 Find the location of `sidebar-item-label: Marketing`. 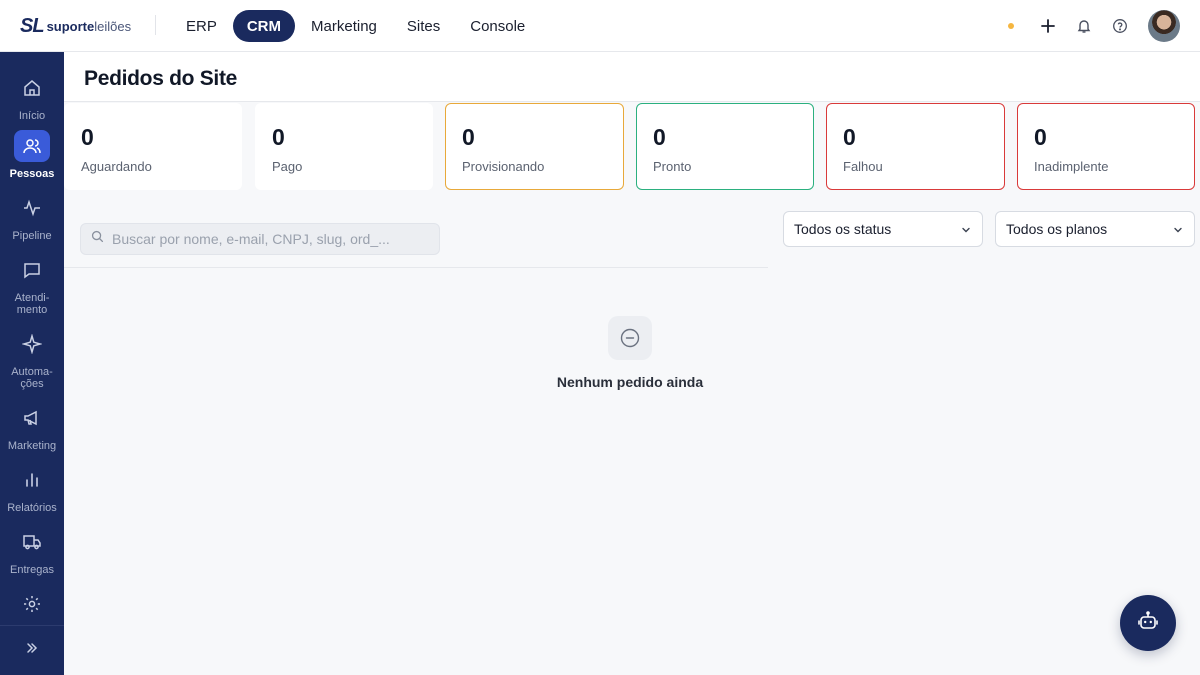

sidebar-item-label: Marketing is located at coordinates (32, 446).